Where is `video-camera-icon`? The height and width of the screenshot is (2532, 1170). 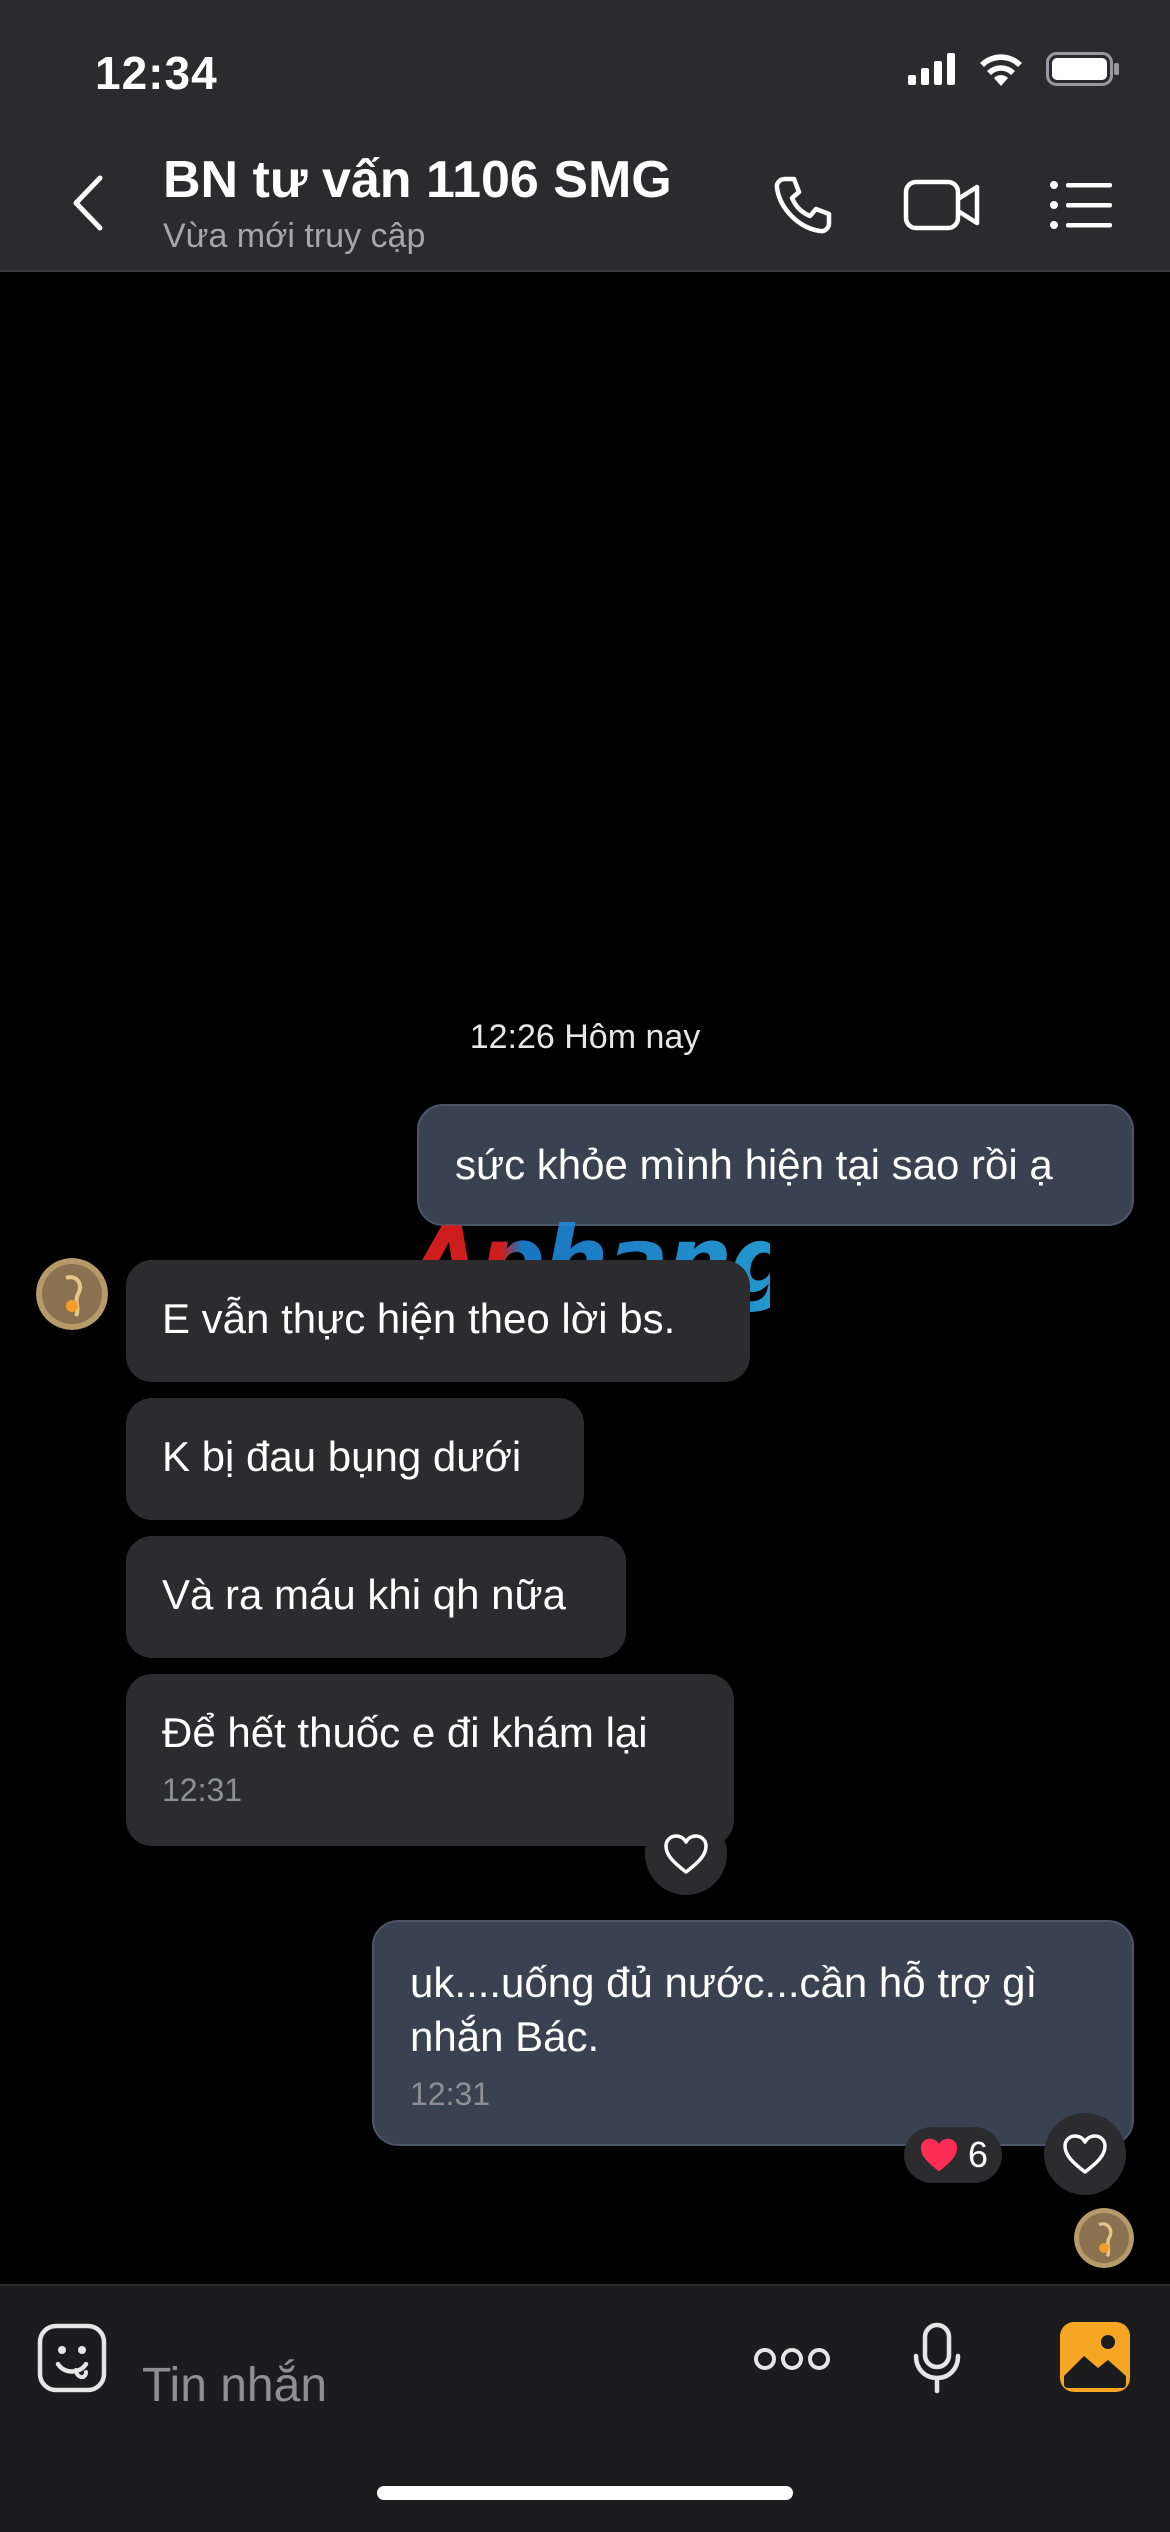 video-camera-icon is located at coordinates (941, 205).